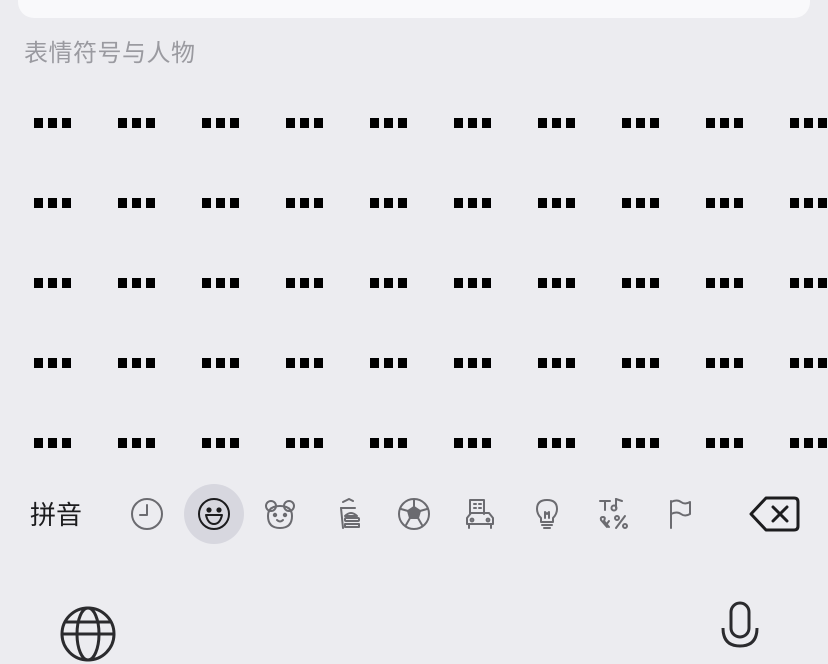 Image resolution: width=828 pixels, height=664 pixels. Describe the element at coordinates (740, 630) in the screenshot. I see `microphone-icon` at that location.